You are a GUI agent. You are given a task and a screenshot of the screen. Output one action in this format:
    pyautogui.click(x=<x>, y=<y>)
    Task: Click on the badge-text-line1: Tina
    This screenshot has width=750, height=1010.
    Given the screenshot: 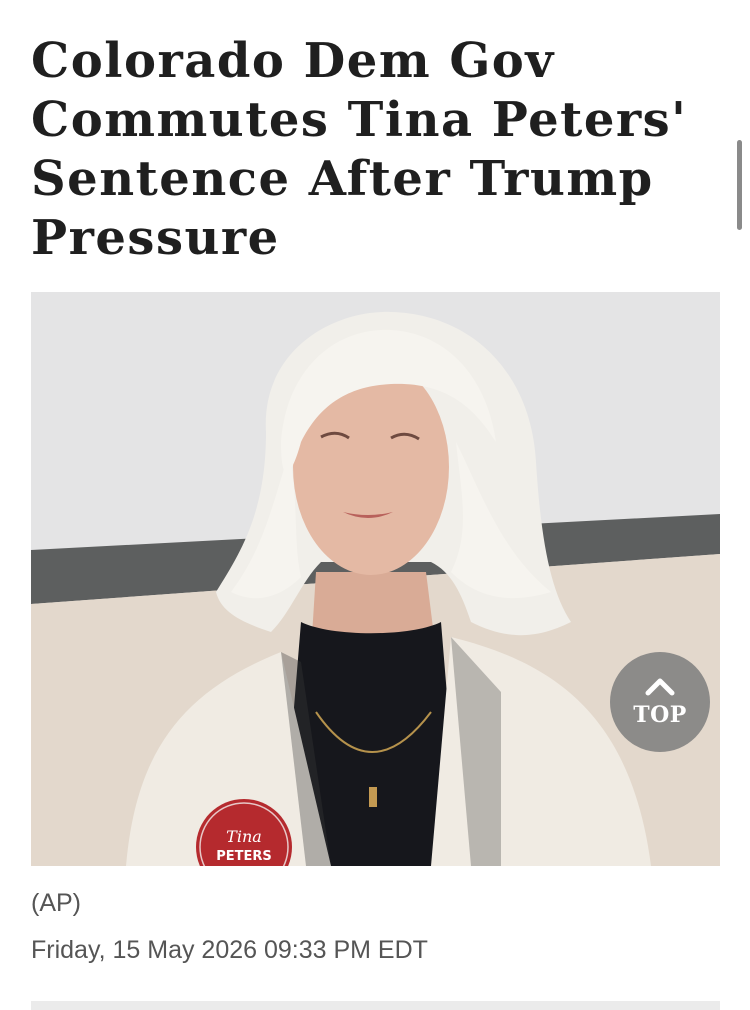 What is the action you would take?
    pyautogui.click(x=244, y=836)
    